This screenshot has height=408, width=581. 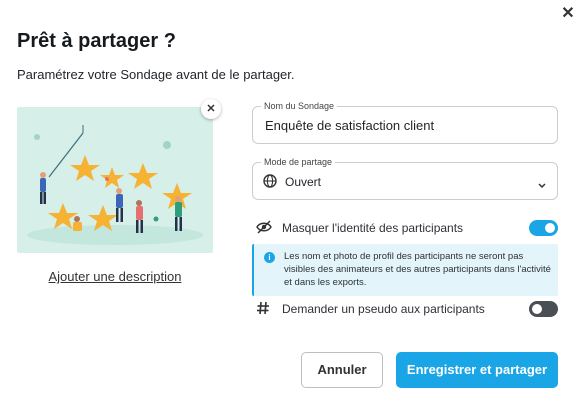 What do you see at coordinates (96, 41) in the screenshot?
I see `dialog-title: Prêt à partager ?` at bounding box center [96, 41].